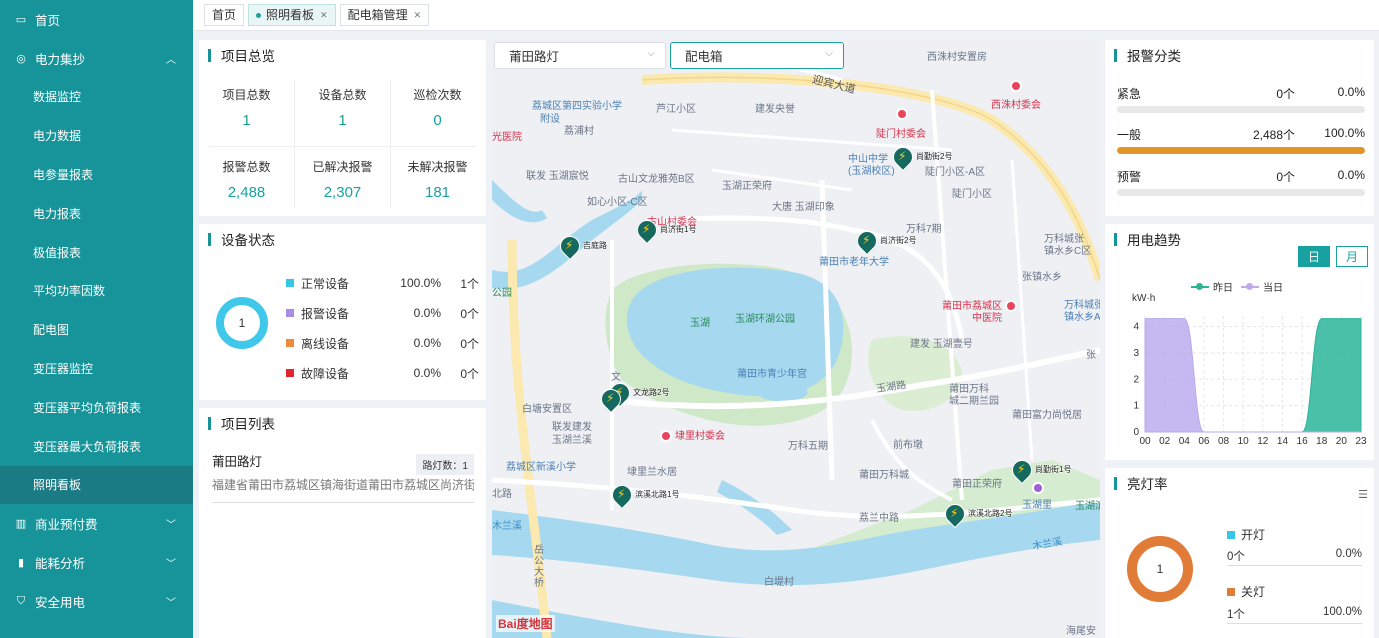  Describe the element at coordinates (242, 323) in the screenshot. I see `donut-center-value: 1` at that location.